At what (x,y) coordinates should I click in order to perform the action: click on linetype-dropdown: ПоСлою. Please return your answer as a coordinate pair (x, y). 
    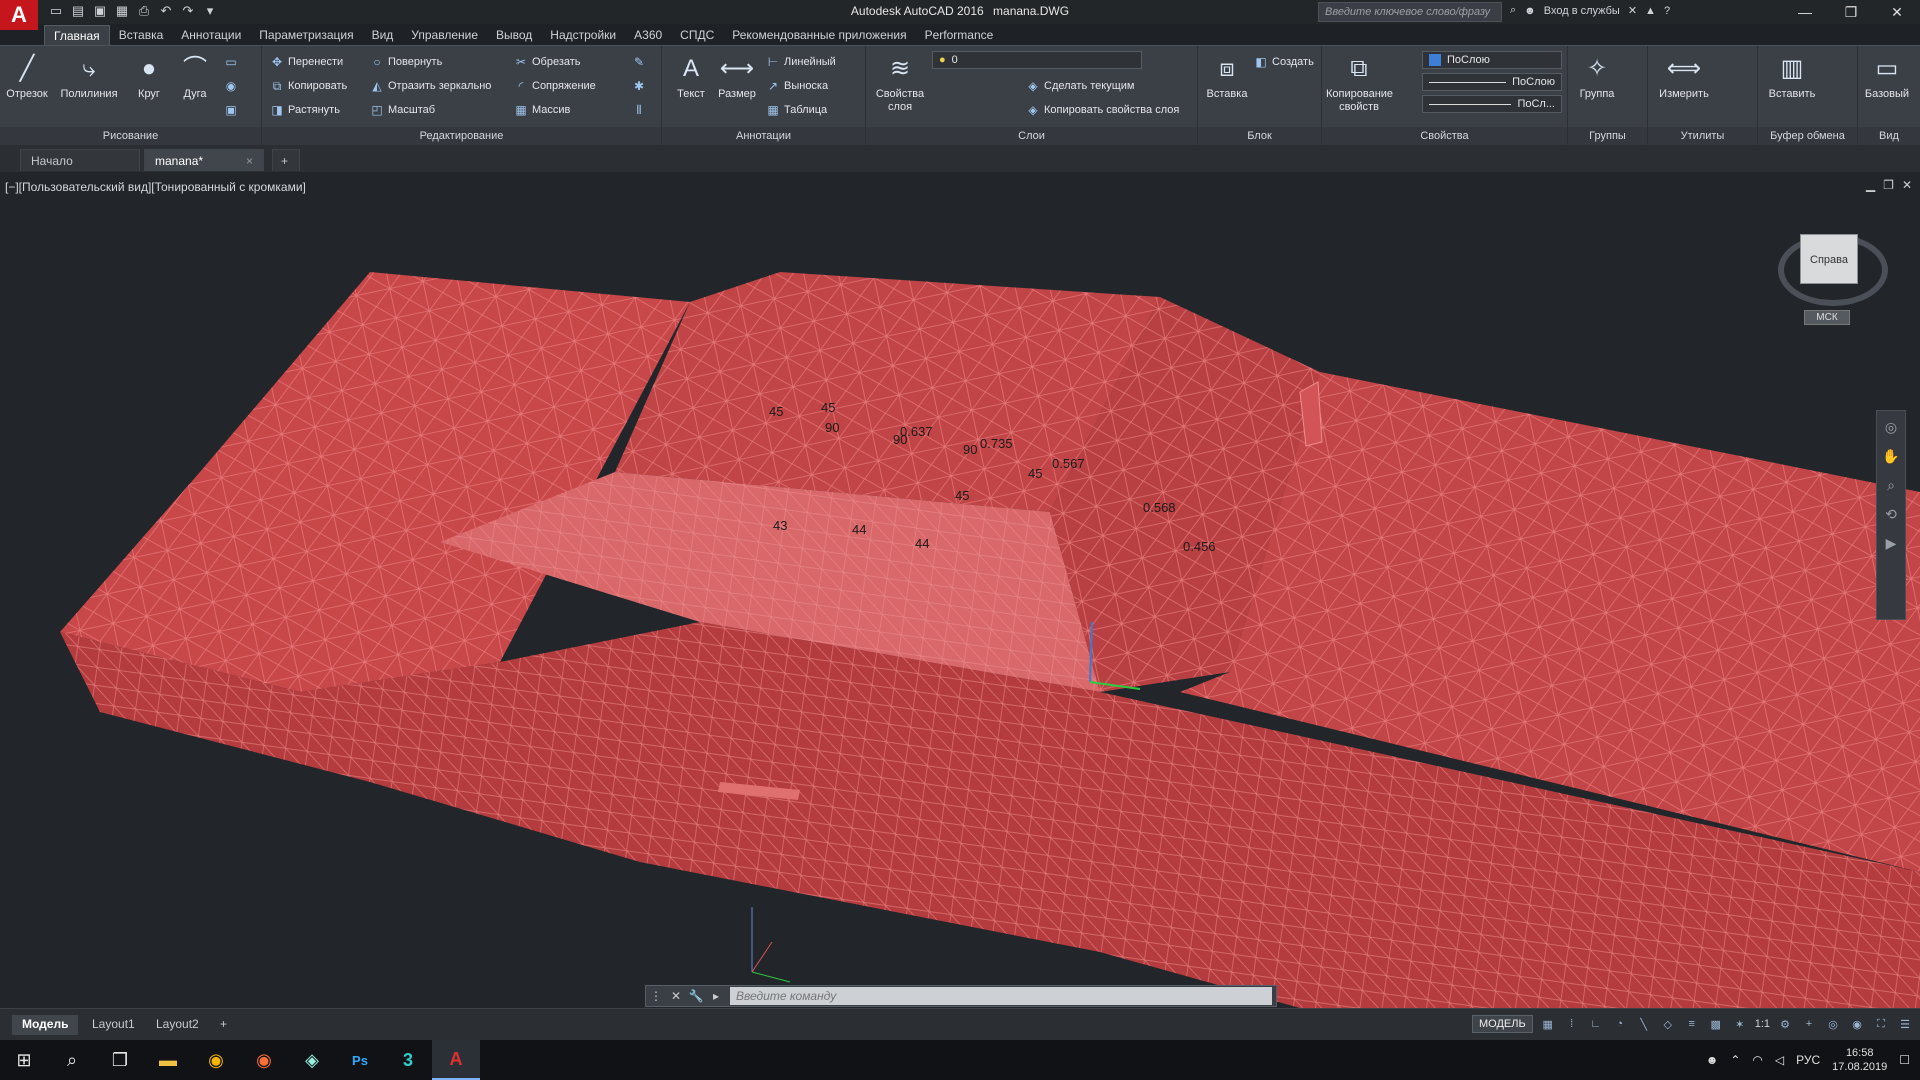
    Looking at the image, I should click on (1492, 82).